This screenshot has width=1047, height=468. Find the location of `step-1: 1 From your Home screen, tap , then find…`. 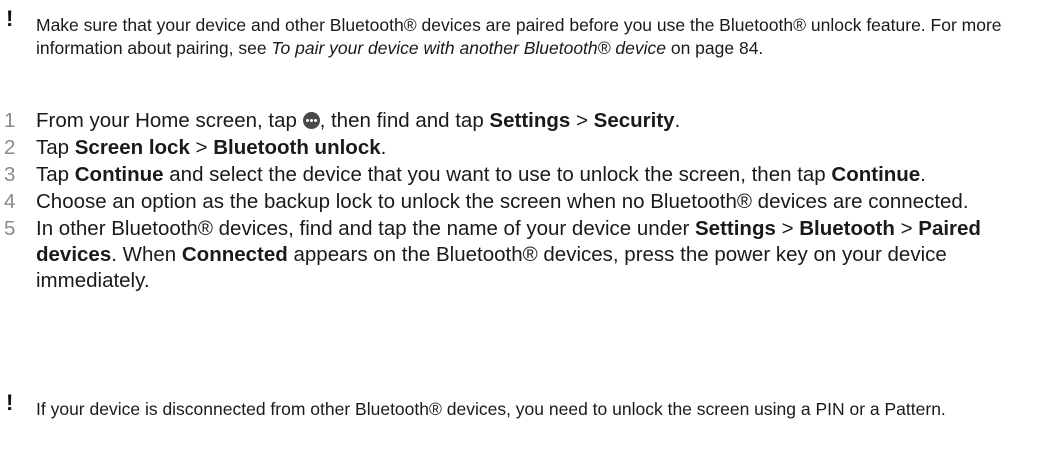

step-1: 1 From your Home screen, tap , then find… is located at coordinates (520, 121).